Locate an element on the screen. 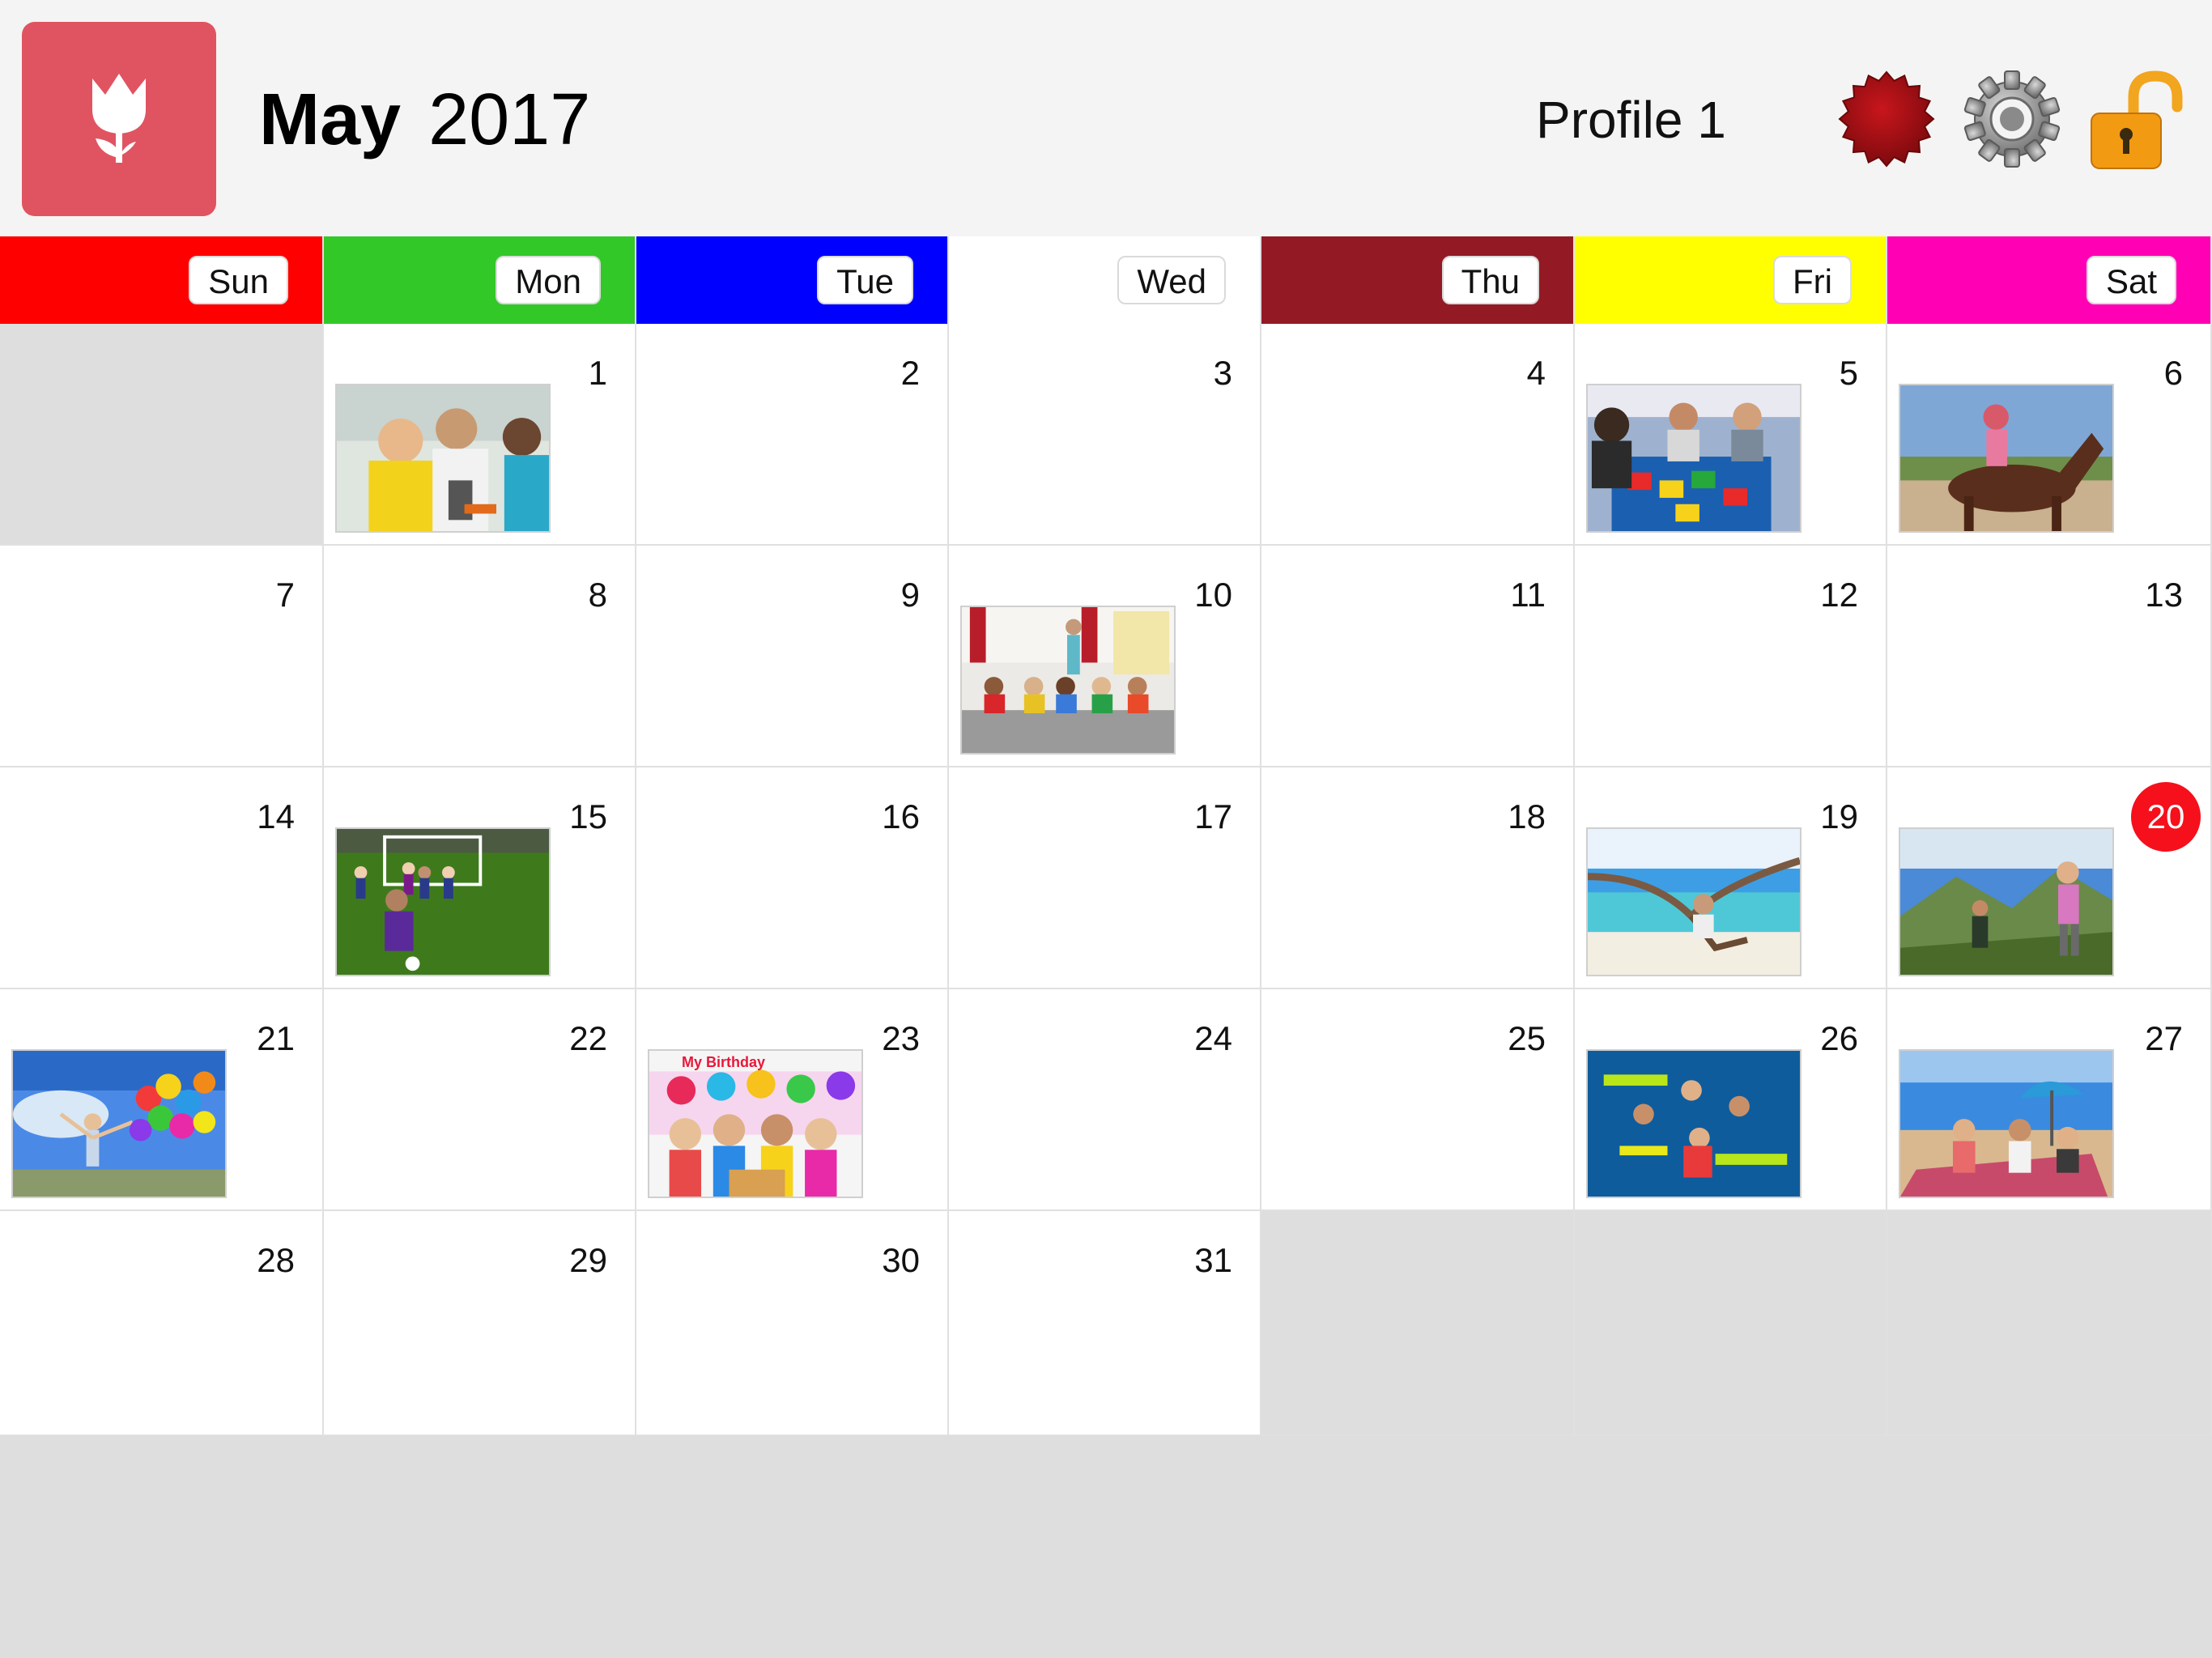 The image size is (2212, 1658). day-number: 29 is located at coordinates (588, 1260).